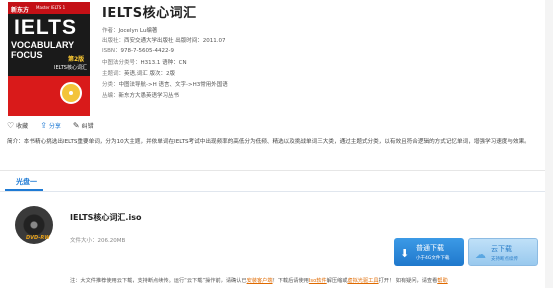 The height and width of the screenshot is (288, 553). What do you see at coordinates (106, 217) in the screenshot?
I see `file-name: IELTS核心词汇.iso` at bounding box center [106, 217].